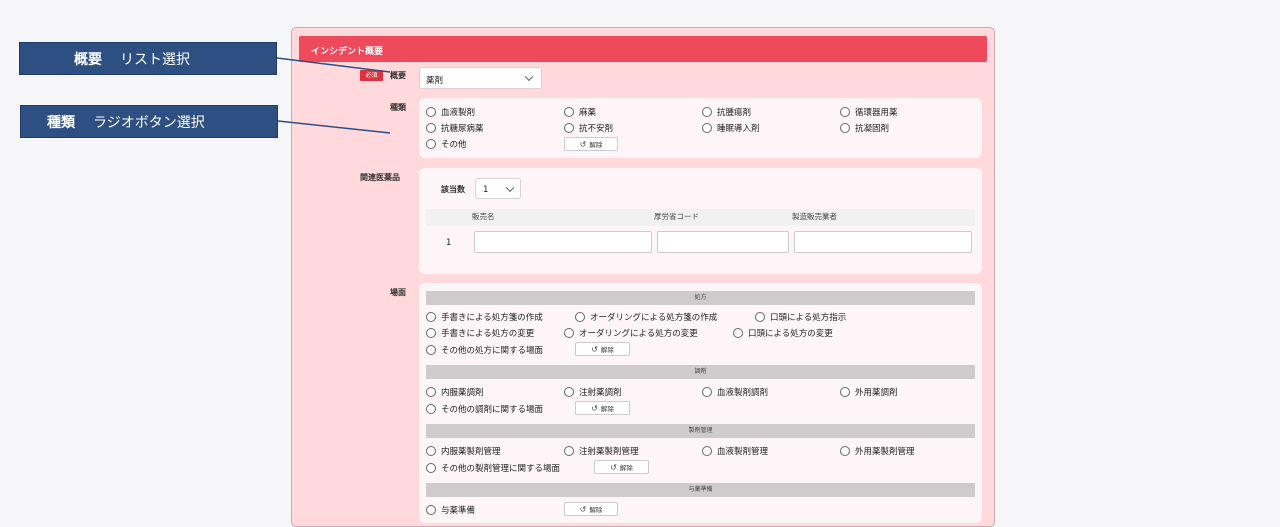 This screenshot has height=527, width=1280. Describe the element at coordinates (155, 59) in the screenshot. I see `callout-text: リスト選択` at that location.